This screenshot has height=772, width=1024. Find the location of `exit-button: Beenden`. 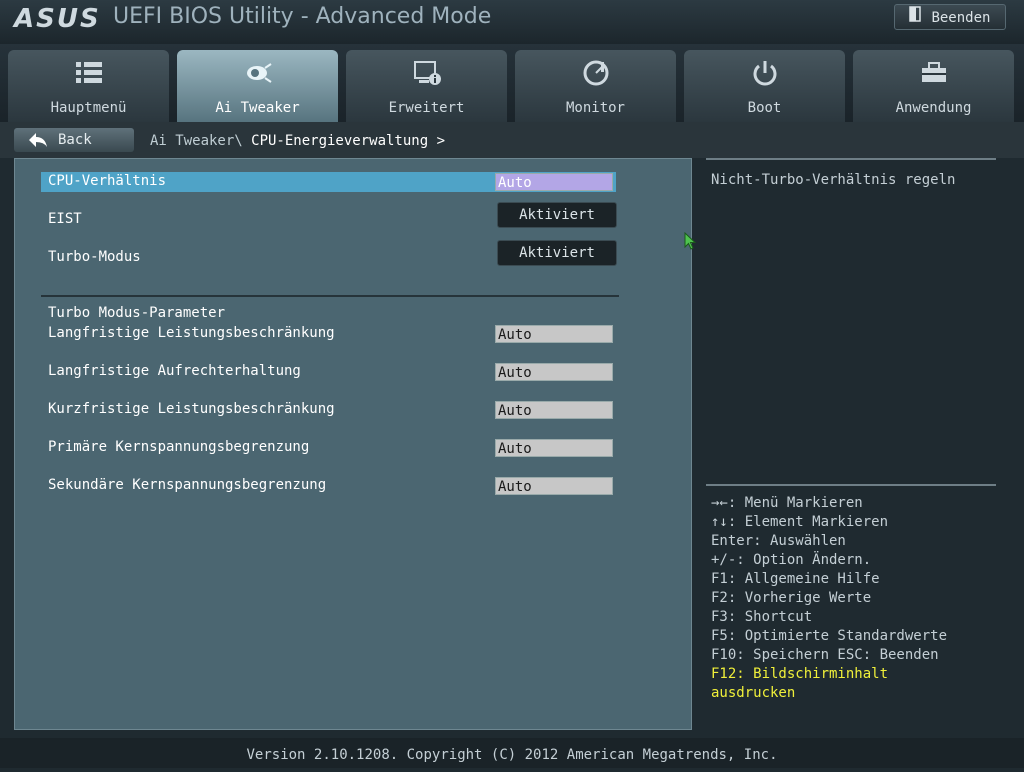

exit-button: Beenden is located at coordinates (950, 17).